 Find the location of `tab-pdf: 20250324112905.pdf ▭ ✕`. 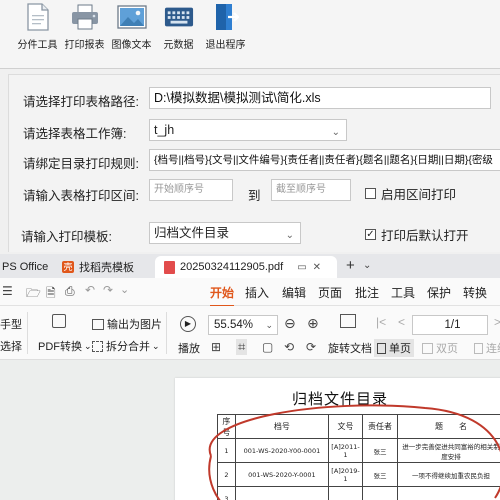

tab-pdf: 20250324112905.pdf ▭ ✕ is located at coordinates (246, 267).